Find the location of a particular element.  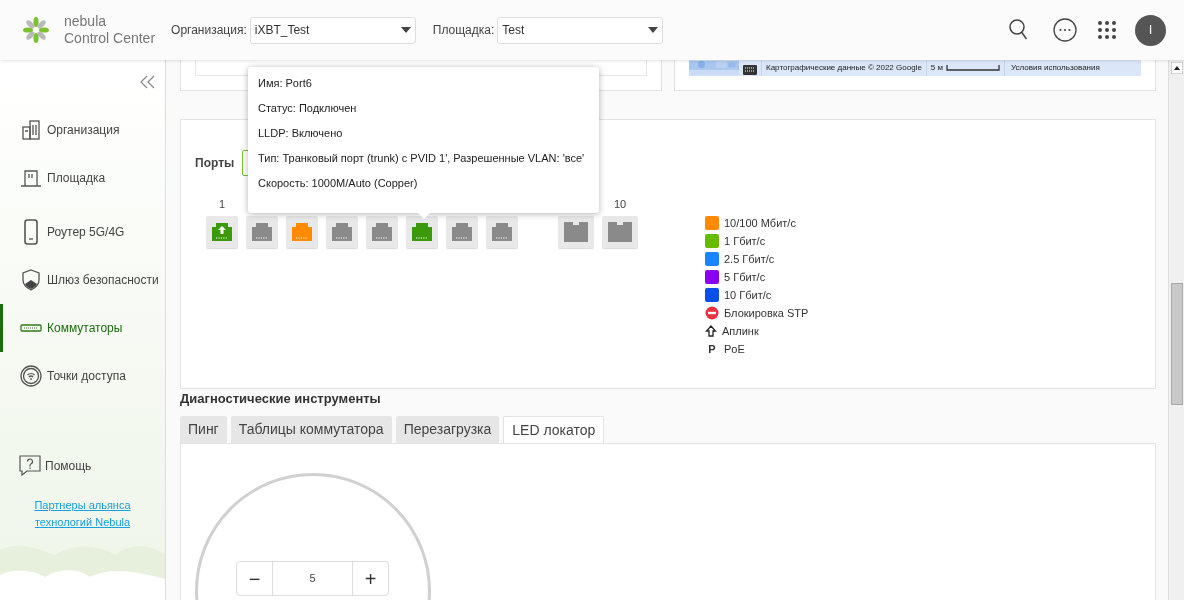

legend-label: 10/100 Мбит/с is located at coordinates (760, 223).